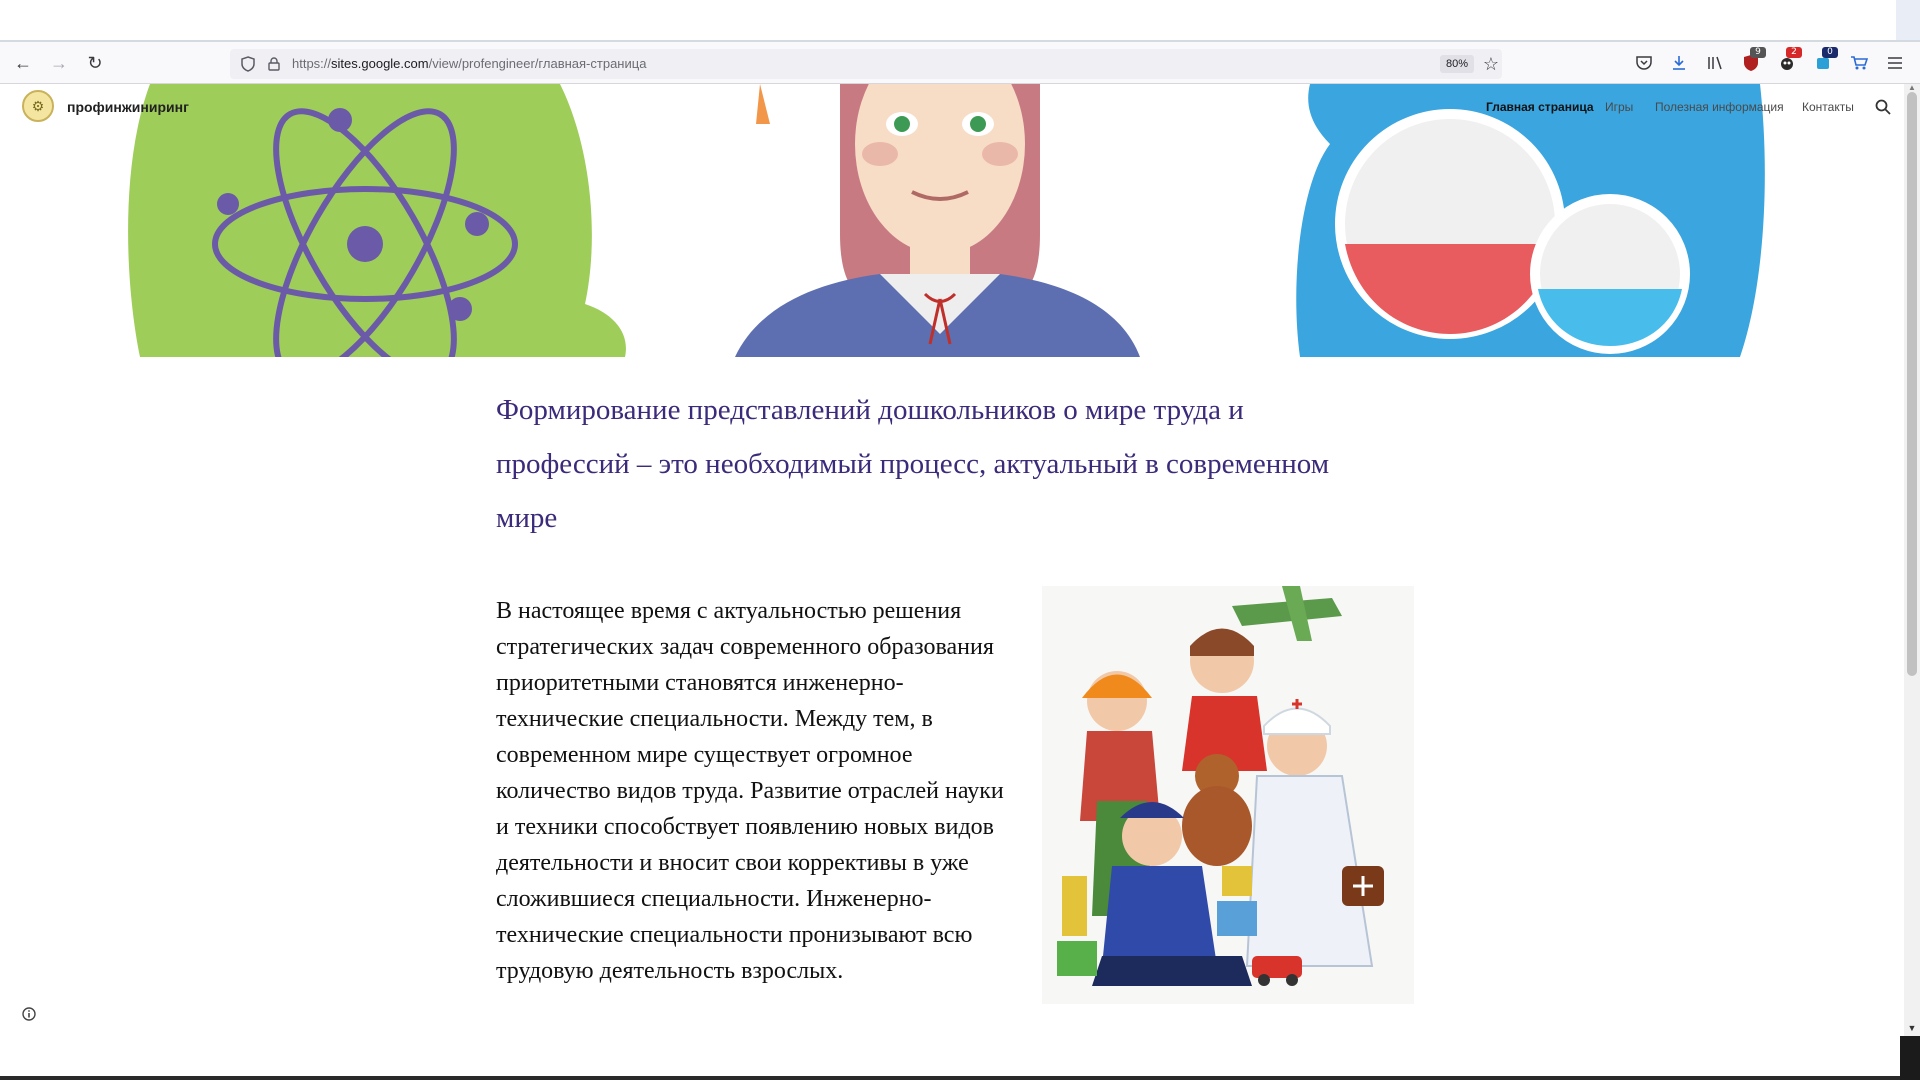  I want to click on zoom-indicator: 80%, so click(1457, 64).